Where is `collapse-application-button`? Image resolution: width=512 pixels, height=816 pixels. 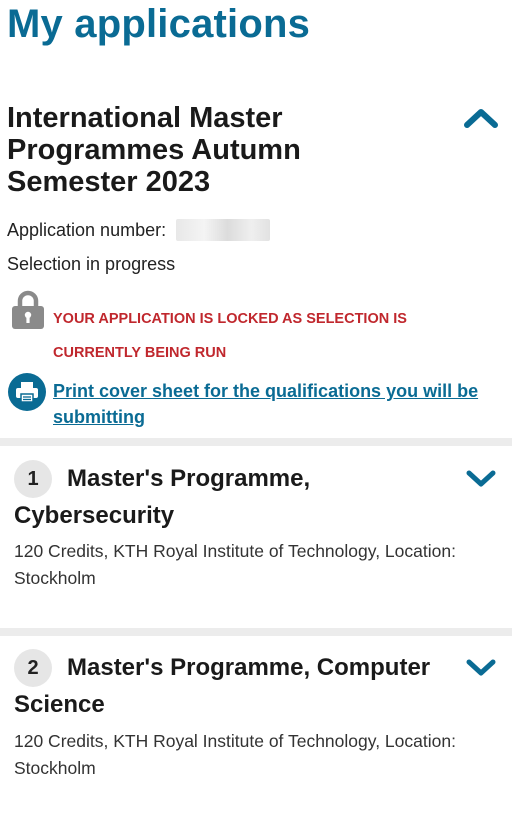
collapse-application-button is located at coordinates (481, 118).